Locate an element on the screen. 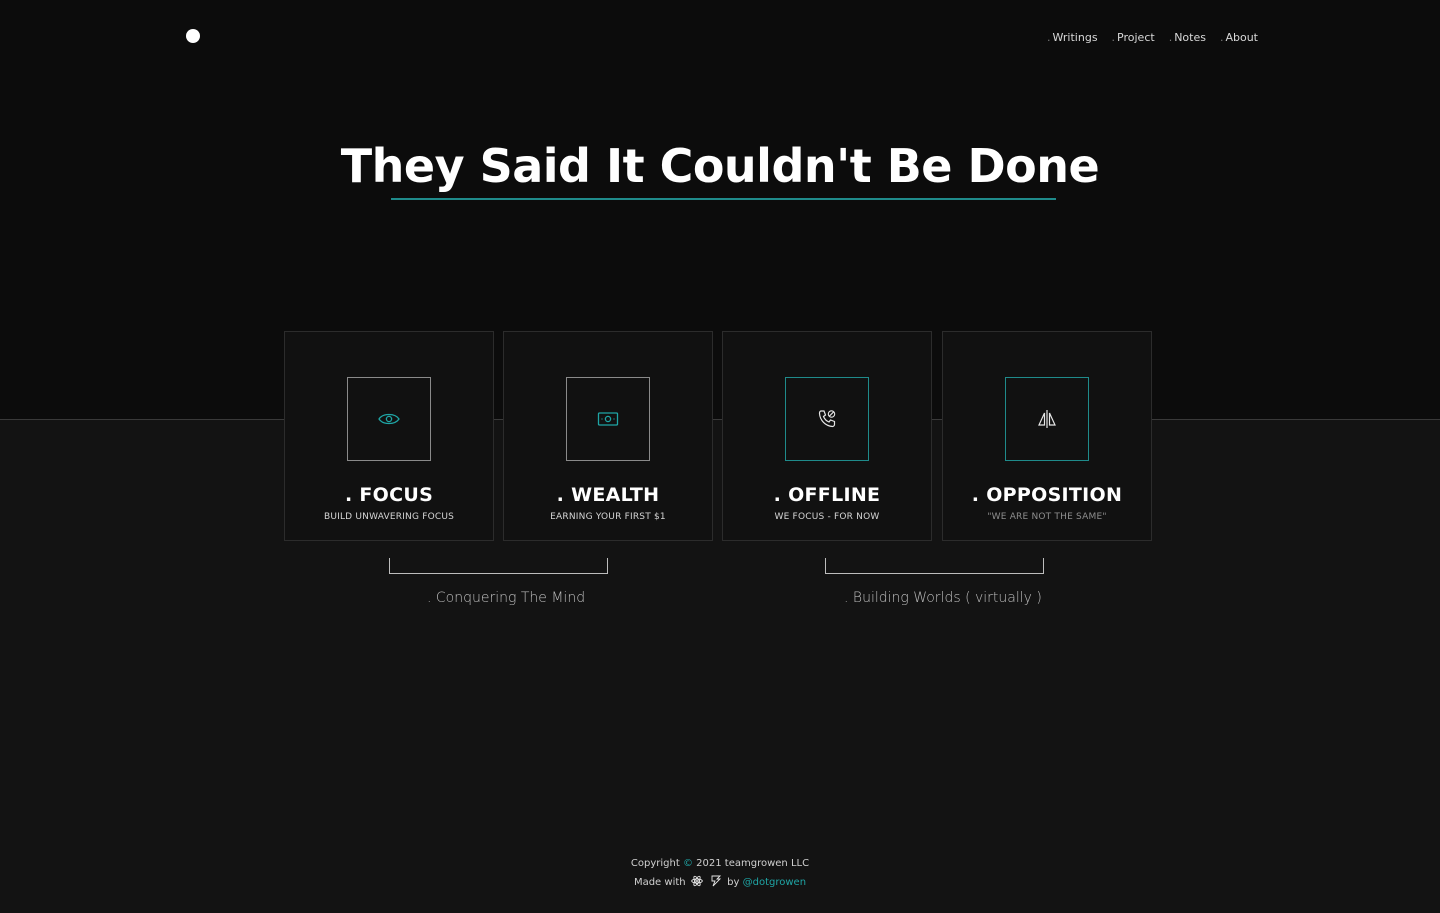 The height and width of the screenshot is (913, 1440). page-title: They Said It Couldn't Be Done is located at coordinates (720, 166).